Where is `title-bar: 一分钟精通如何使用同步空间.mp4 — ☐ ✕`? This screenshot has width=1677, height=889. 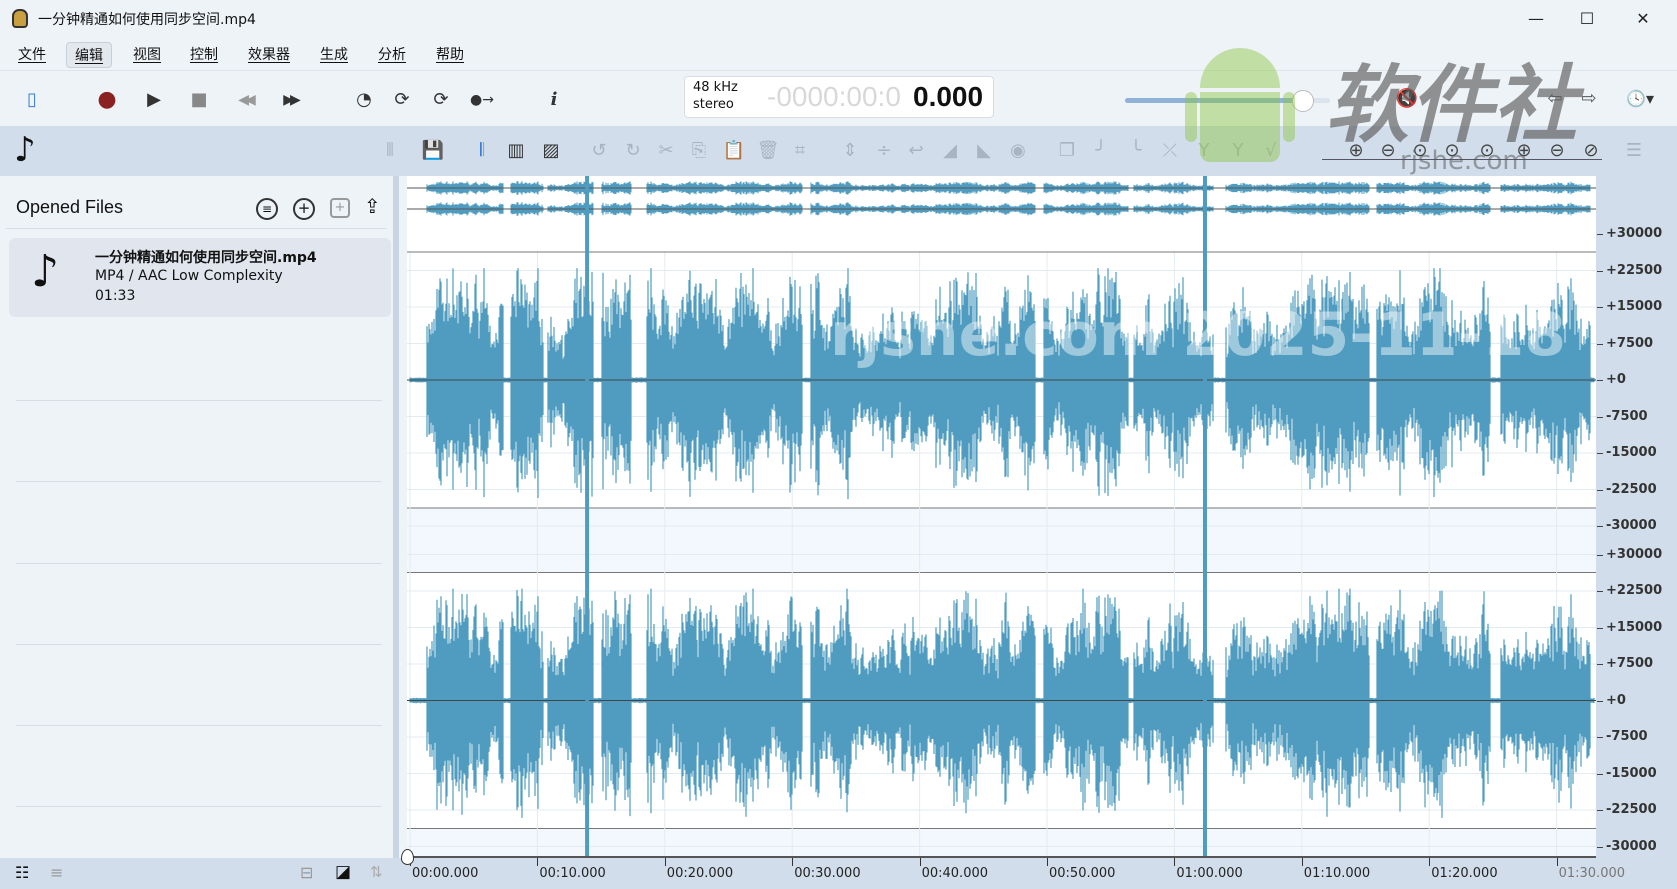 title-bar: 一分钟精通如何使用同步空间.mp4 — ☐ ✕ is located at coordinates (838, 18).